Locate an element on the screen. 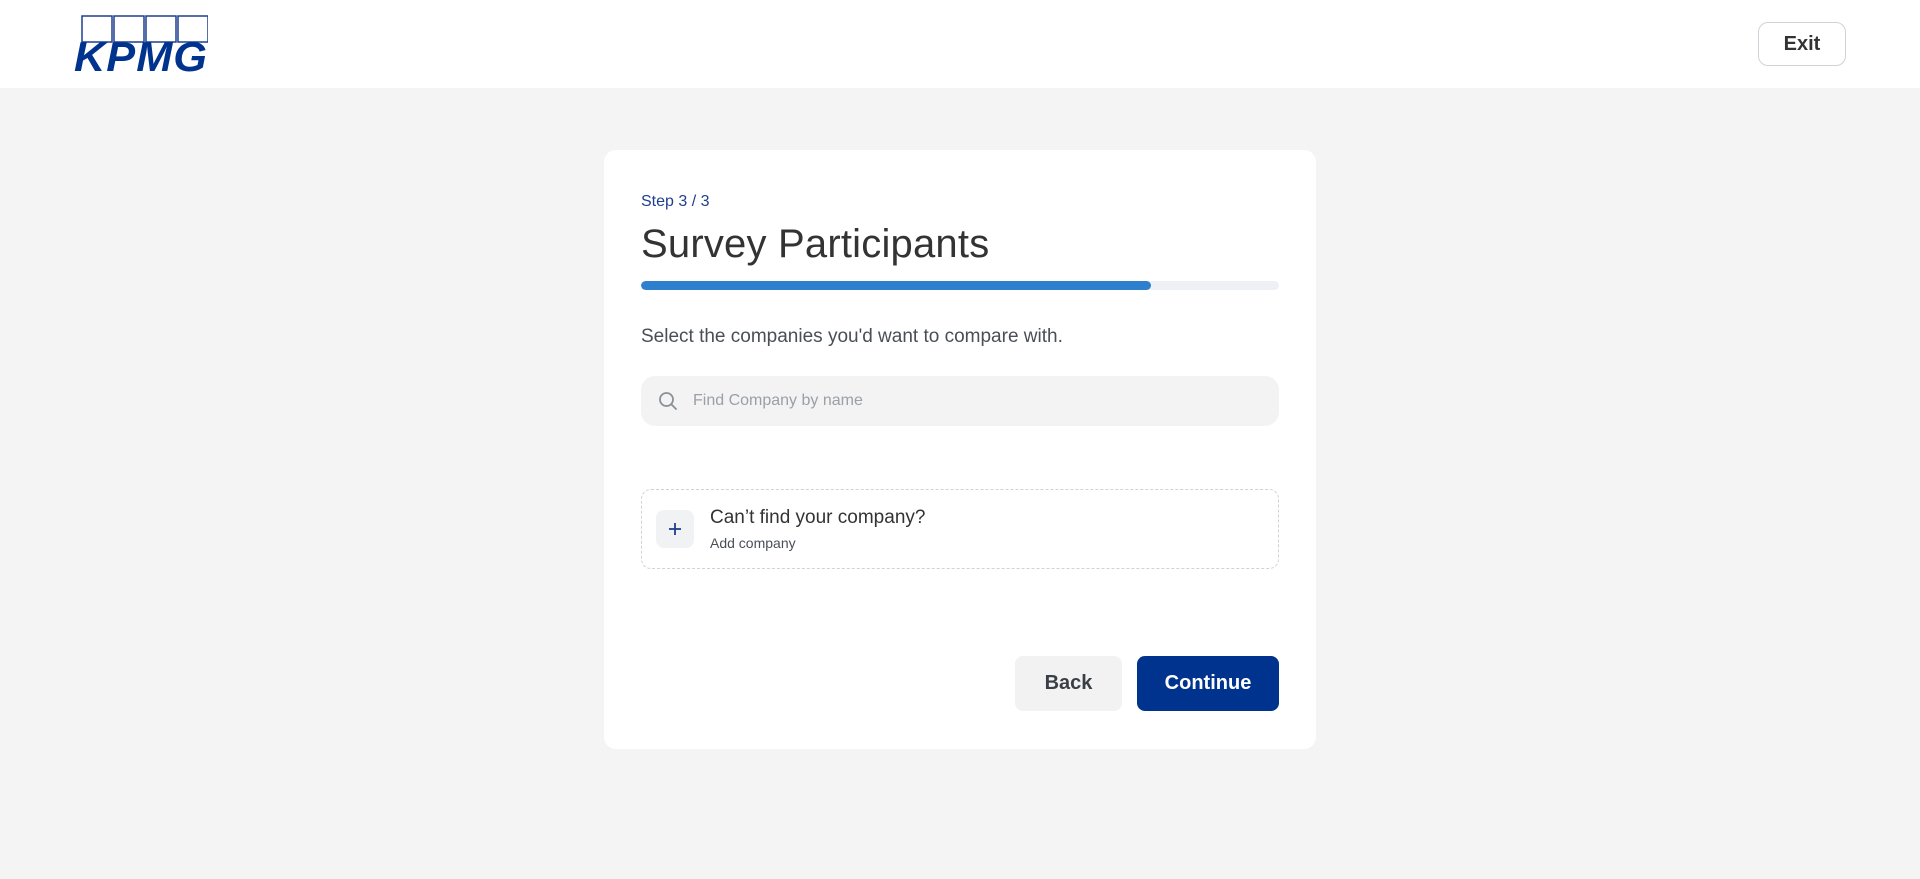 The height and width of the screenshot is (879, 1920). step-indicator: Step 3 / 3 is located at coordinates (675, 201).